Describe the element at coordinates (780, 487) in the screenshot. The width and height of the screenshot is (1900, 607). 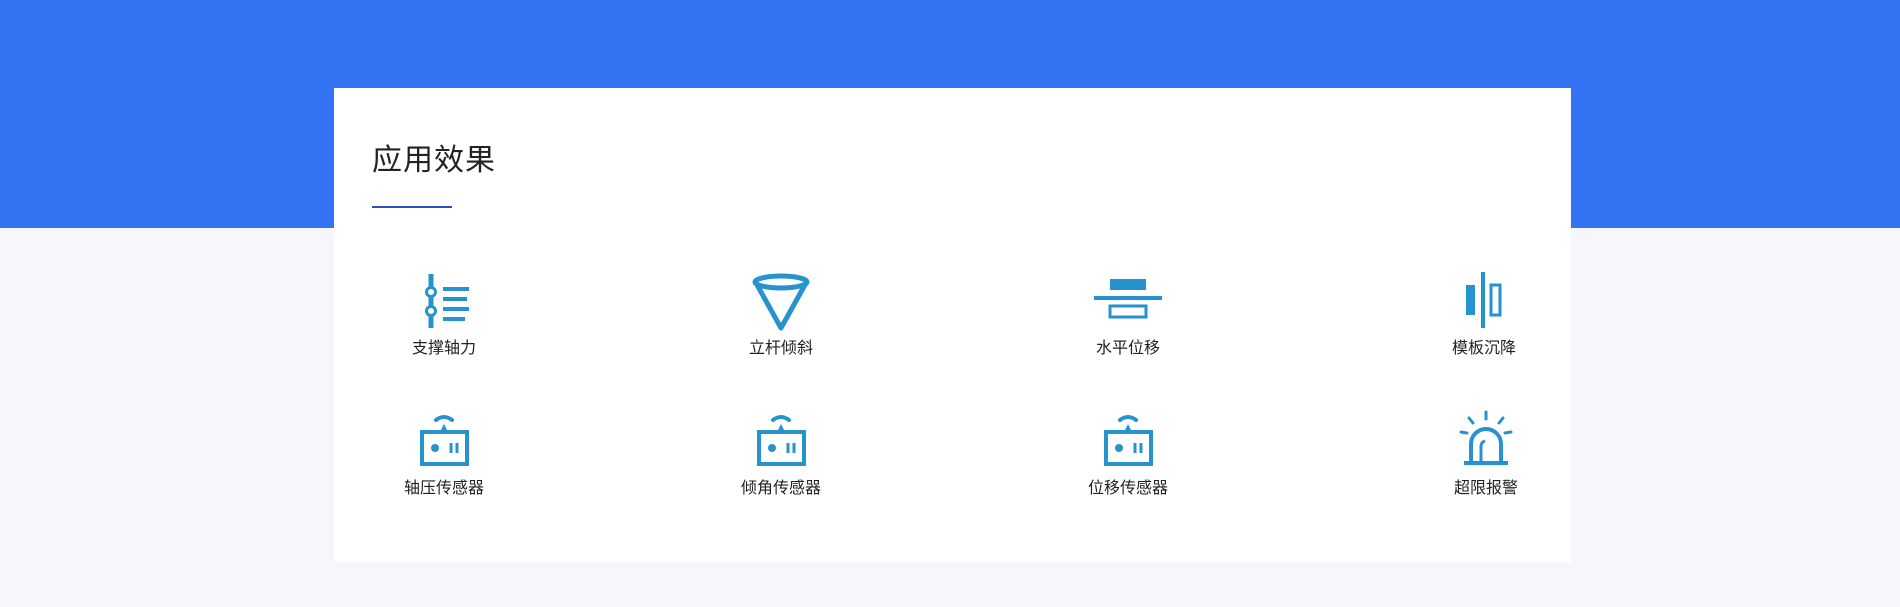
I see `feature-label: 倾角传感器` at that location.